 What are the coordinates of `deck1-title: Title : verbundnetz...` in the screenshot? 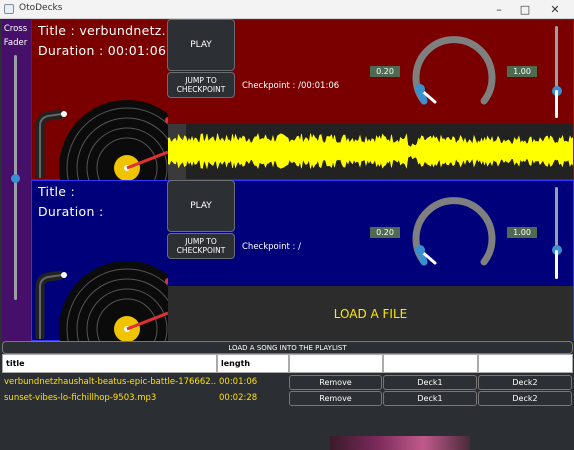 It's located at (106, 30).